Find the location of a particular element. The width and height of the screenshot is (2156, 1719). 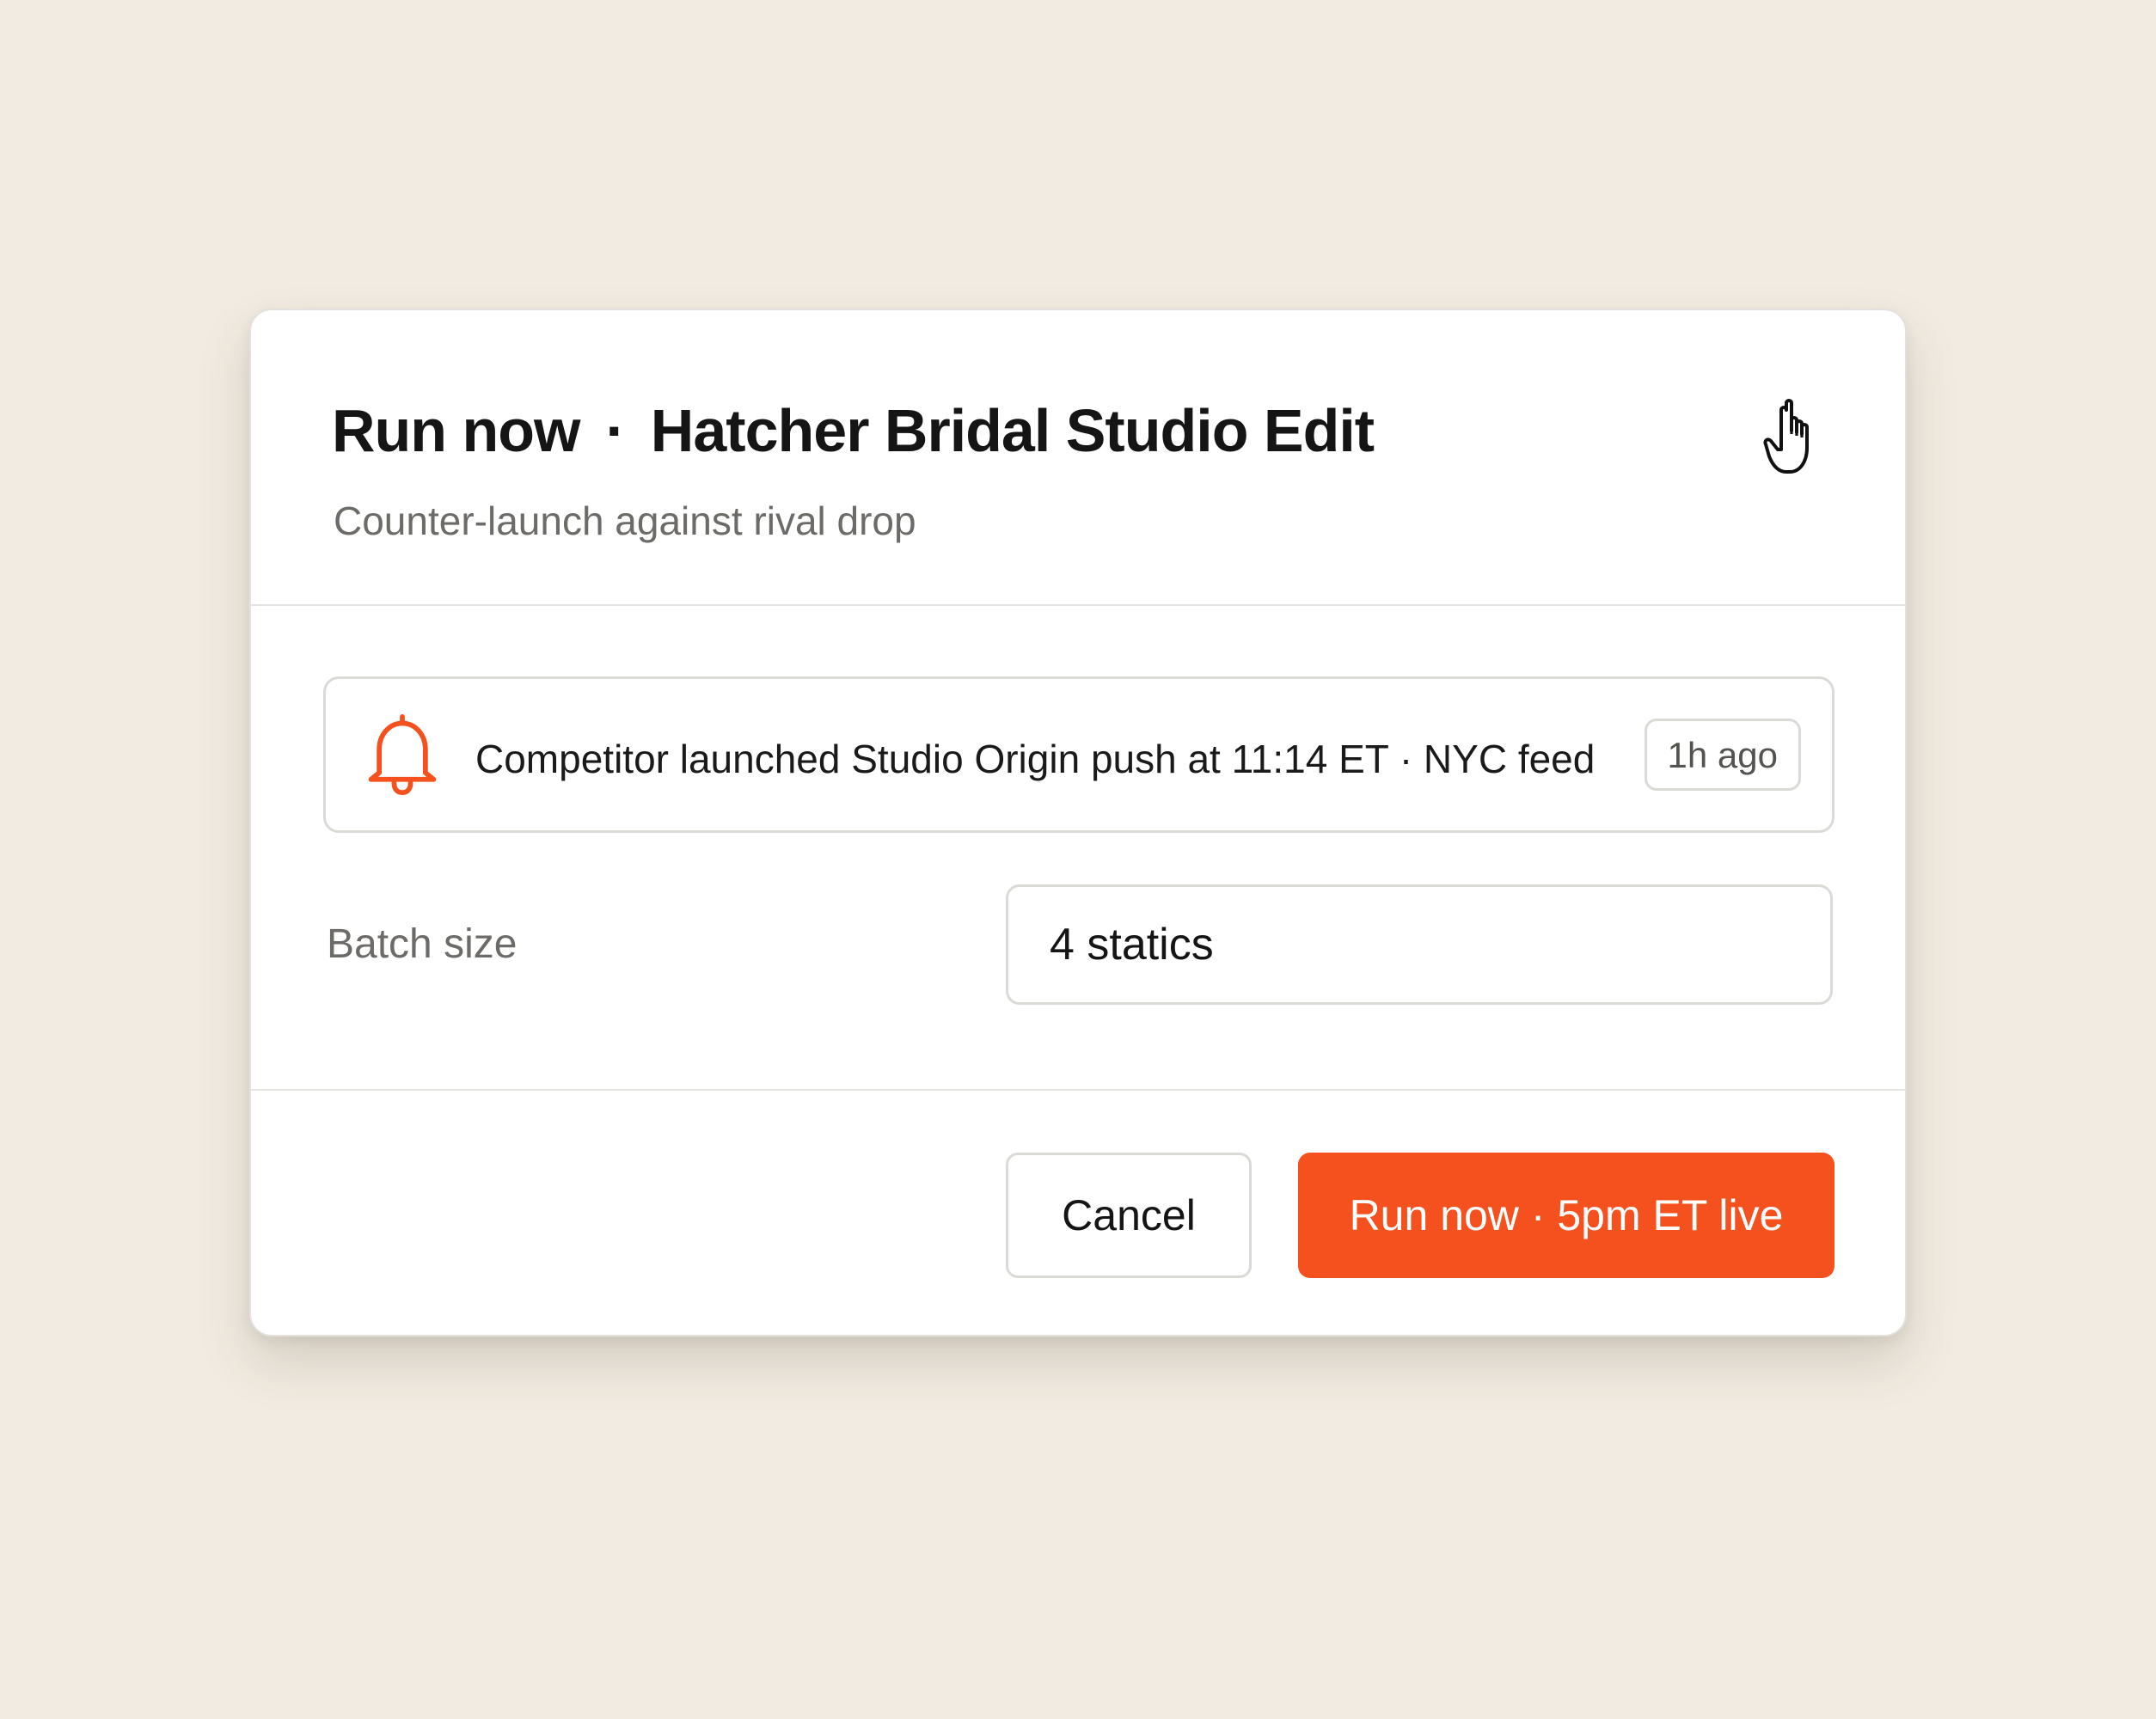

batch-size-input is located at coordinates (1419, 944).